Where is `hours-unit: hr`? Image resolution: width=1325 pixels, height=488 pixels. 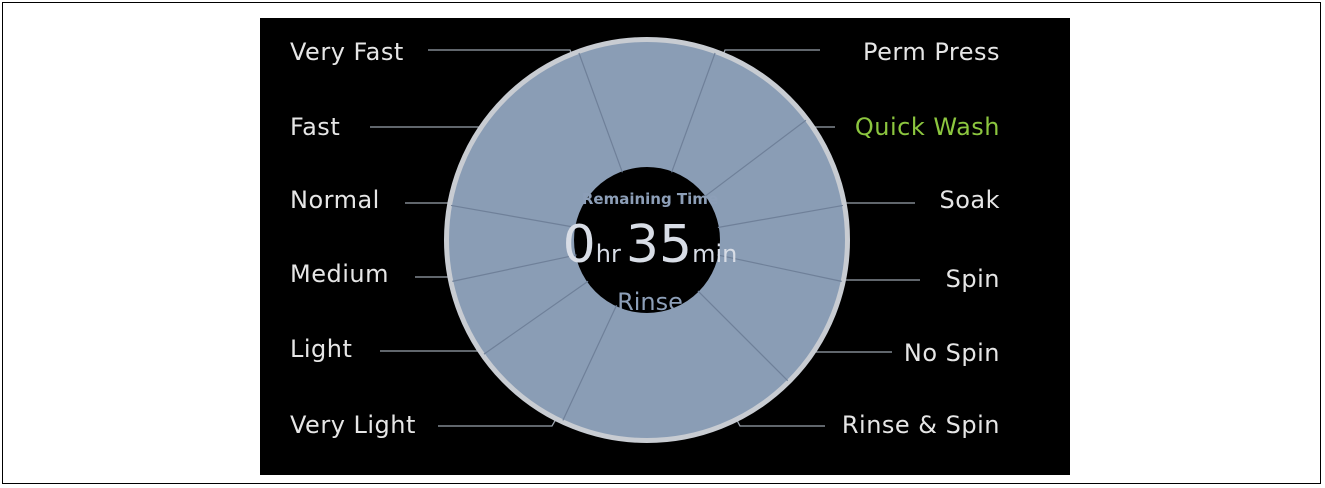
hours-unit: hr is located at coordinates (608, 254).